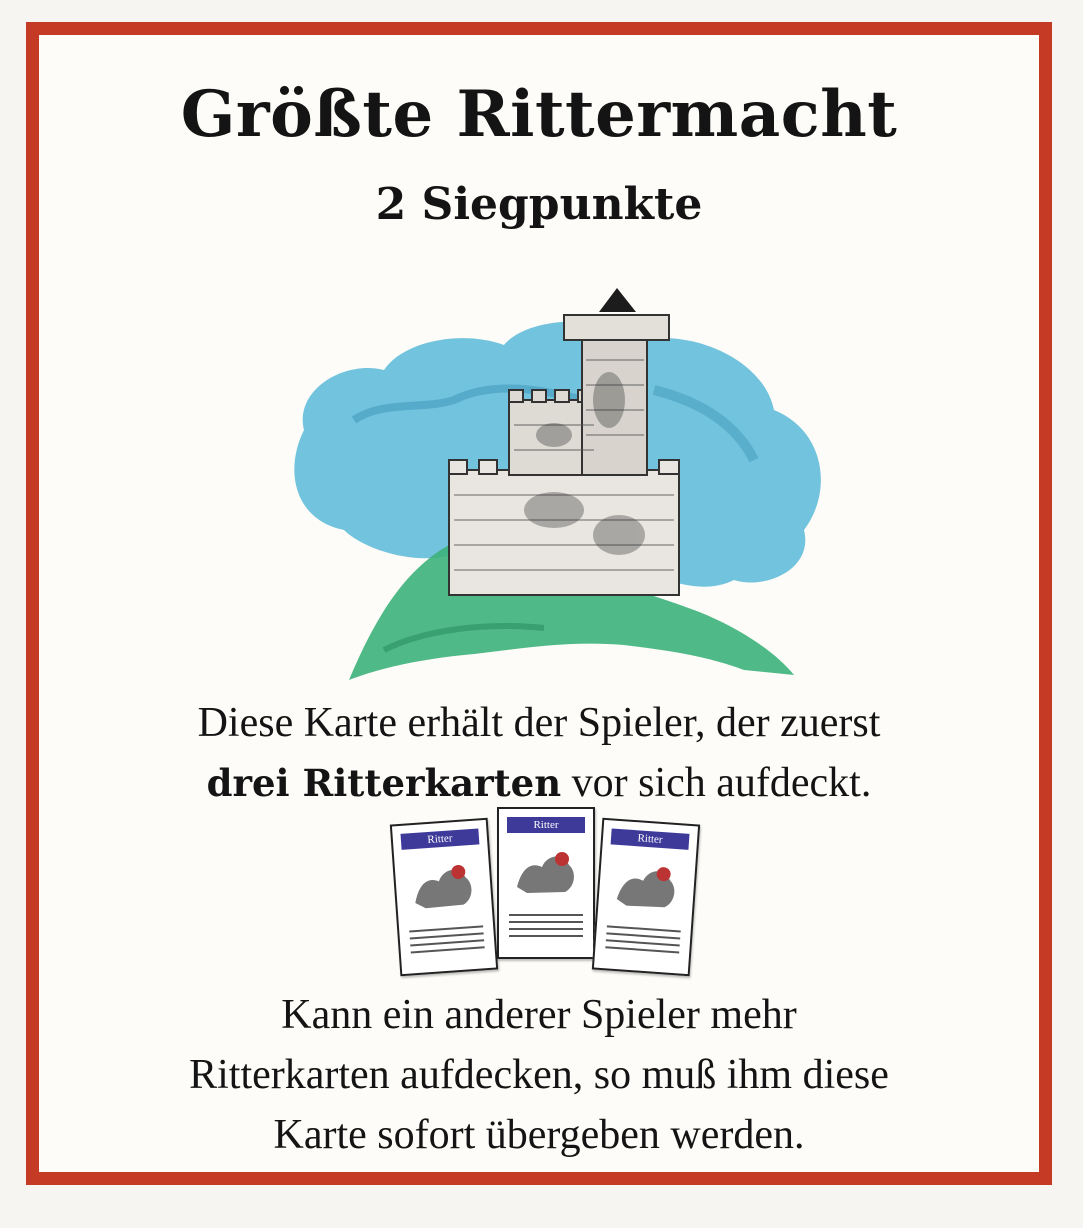 Image resolution: width=1083 pixels, height=1228 pixels. Describe the element at coordinates (539, 114) in the screenshot. I see `card-title: Größte Rittermacht` at that location.